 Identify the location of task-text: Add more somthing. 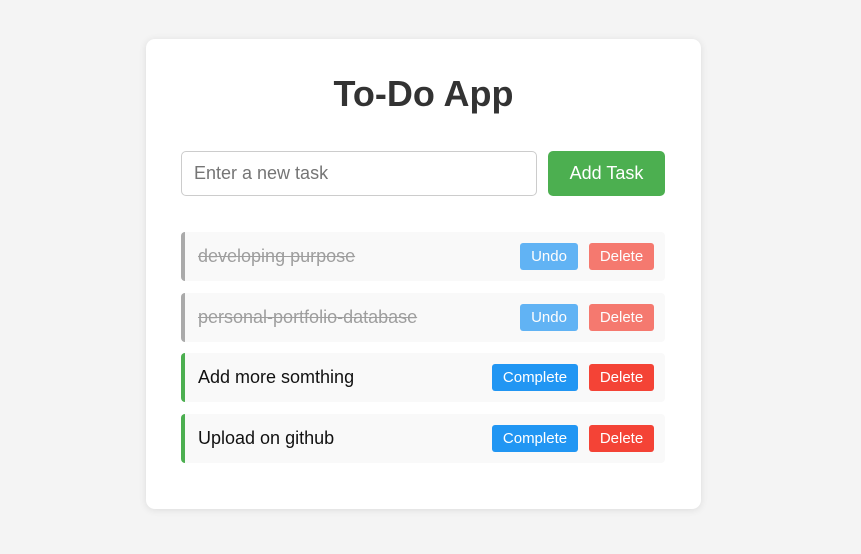
(276, 377).